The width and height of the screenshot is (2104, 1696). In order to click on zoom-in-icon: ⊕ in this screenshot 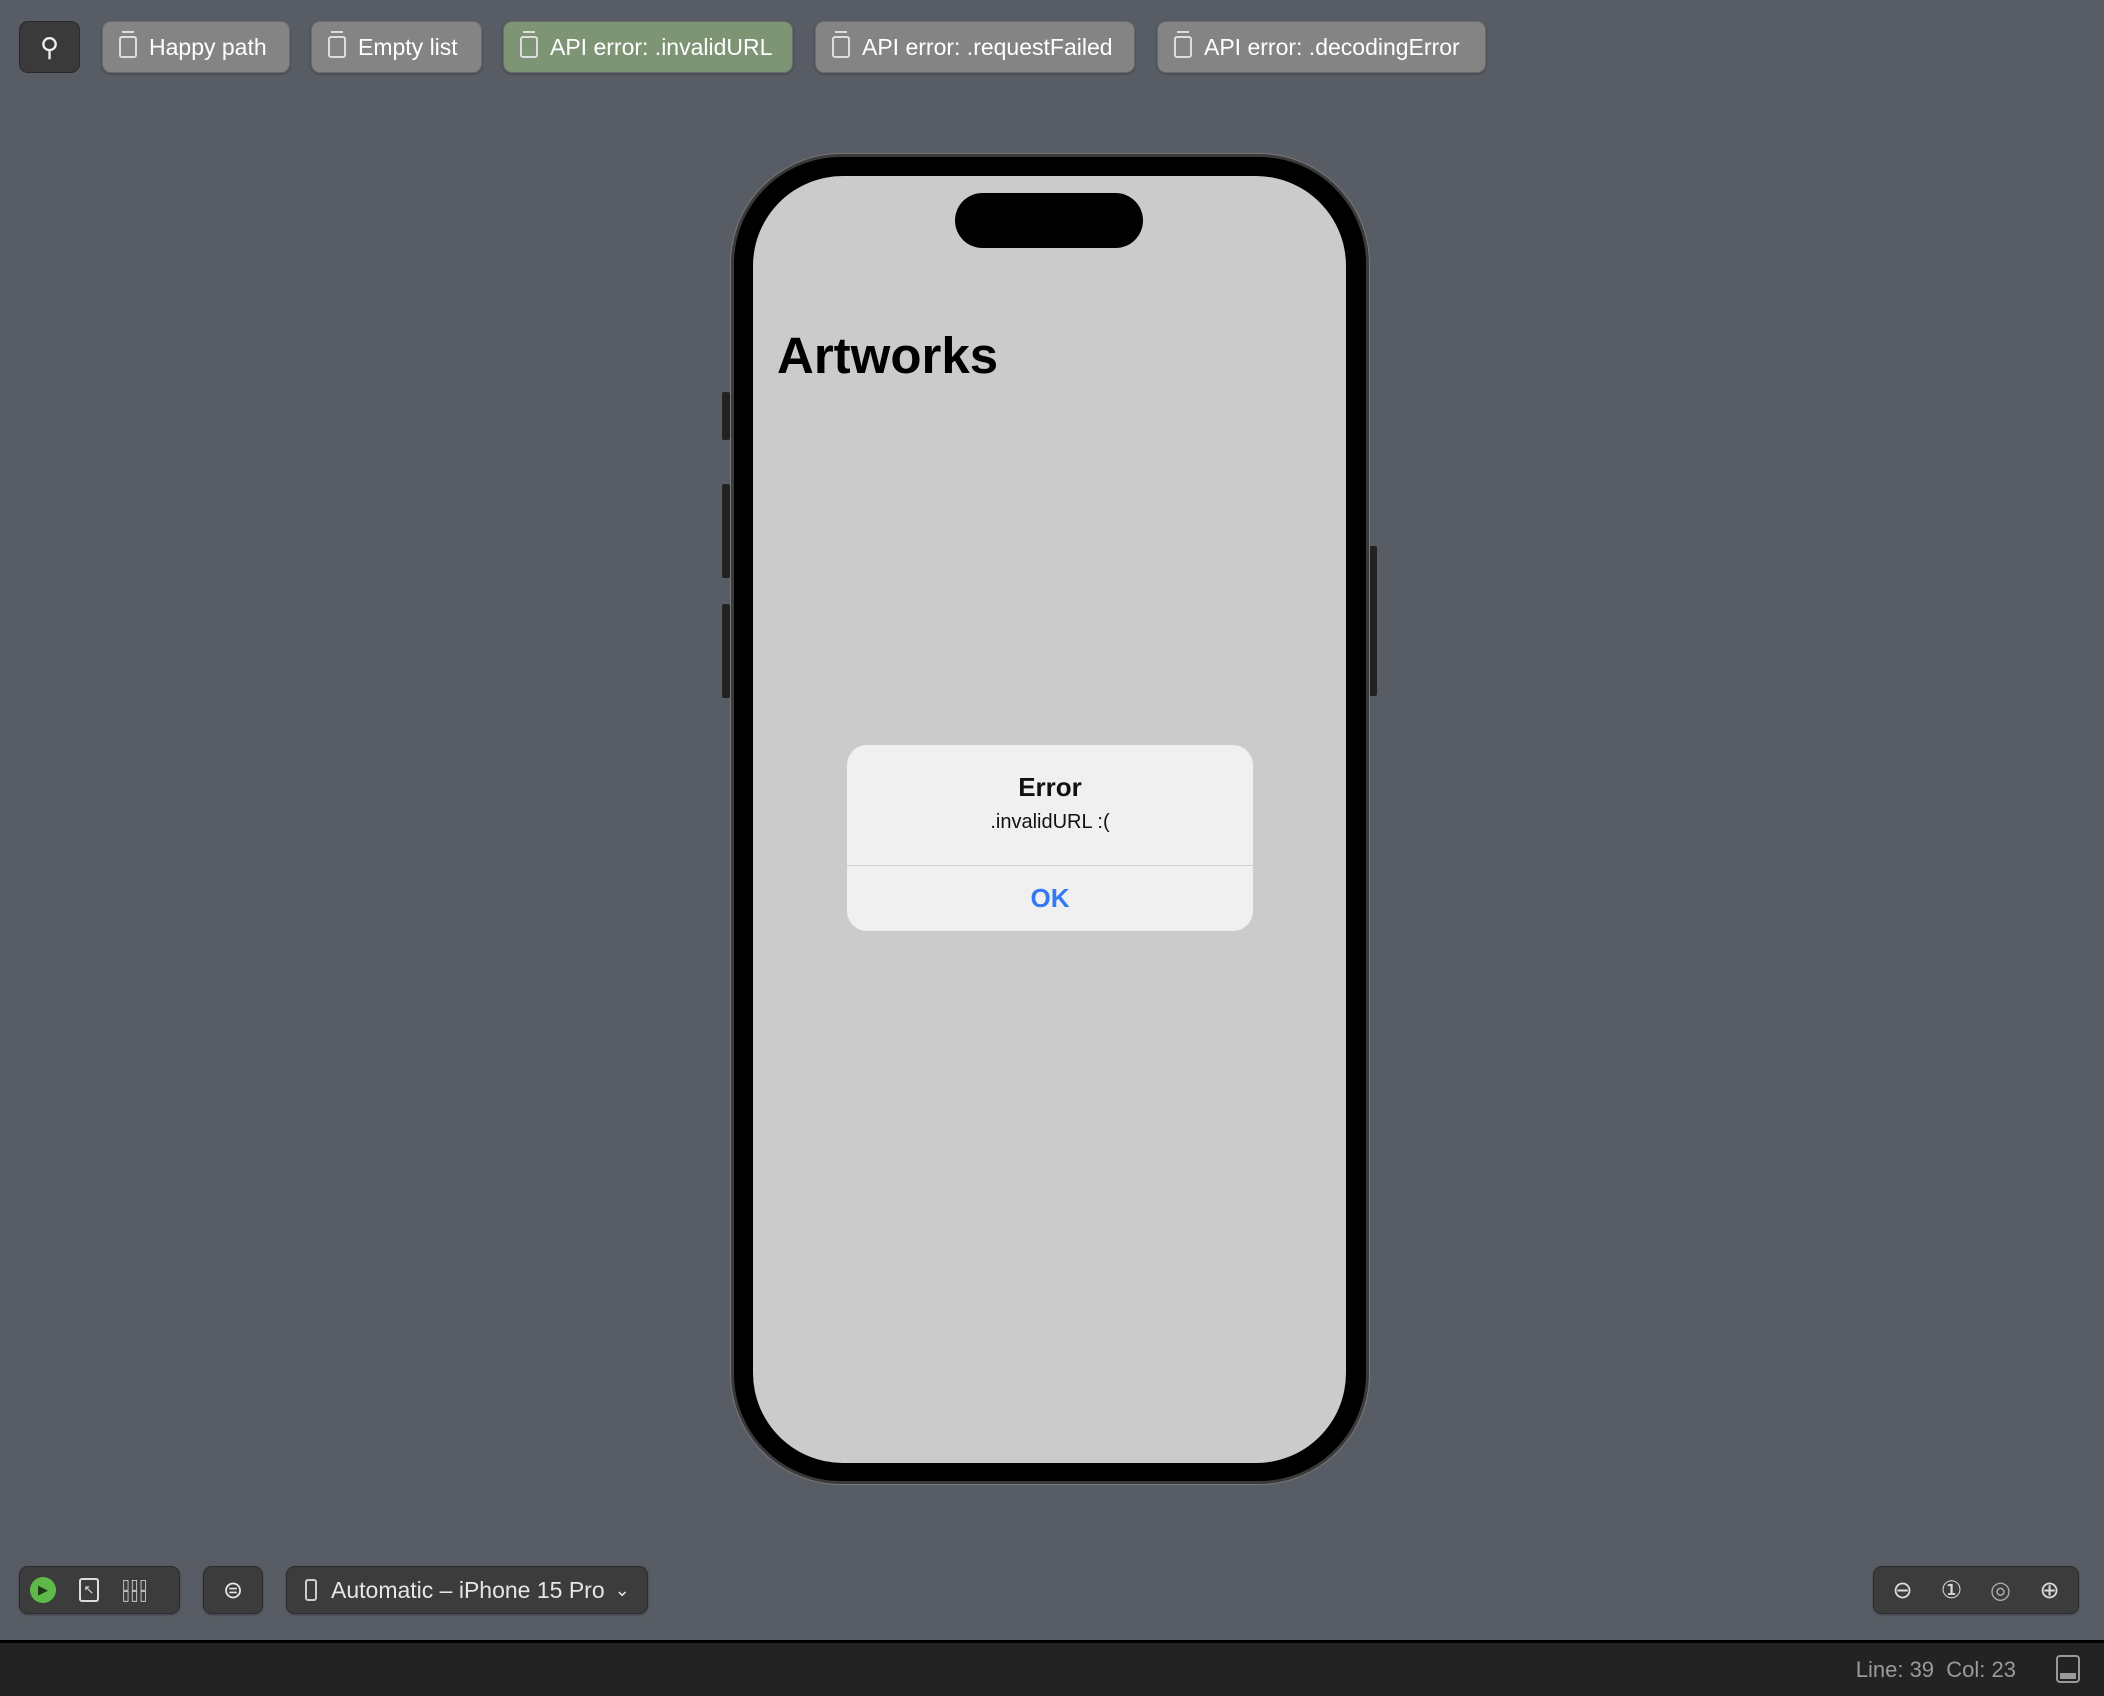, I will do `click(2050, 1590)`.